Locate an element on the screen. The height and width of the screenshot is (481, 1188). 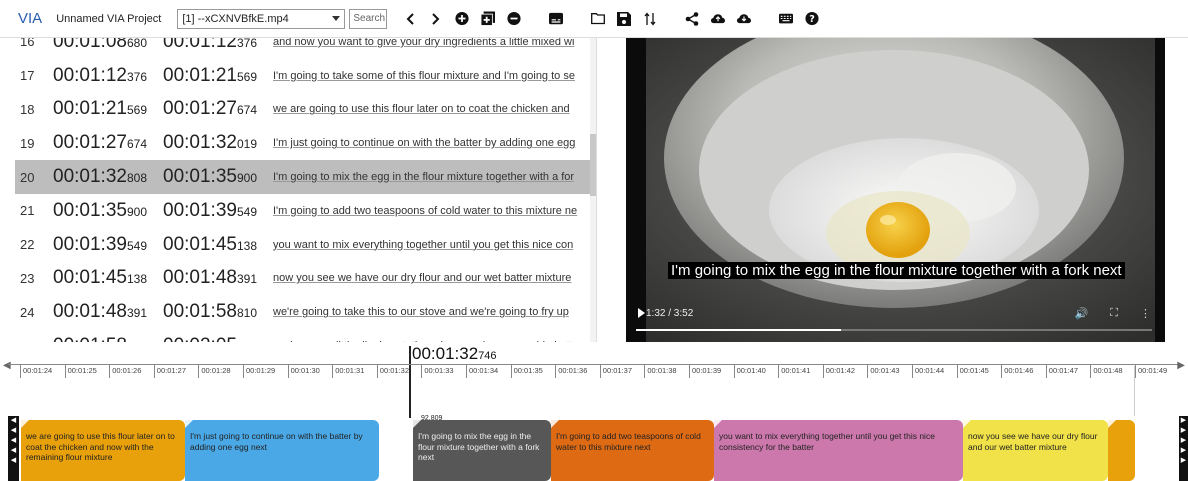
subtitle-start-time: 00:01:32808 is located at coordinates (108, 177).